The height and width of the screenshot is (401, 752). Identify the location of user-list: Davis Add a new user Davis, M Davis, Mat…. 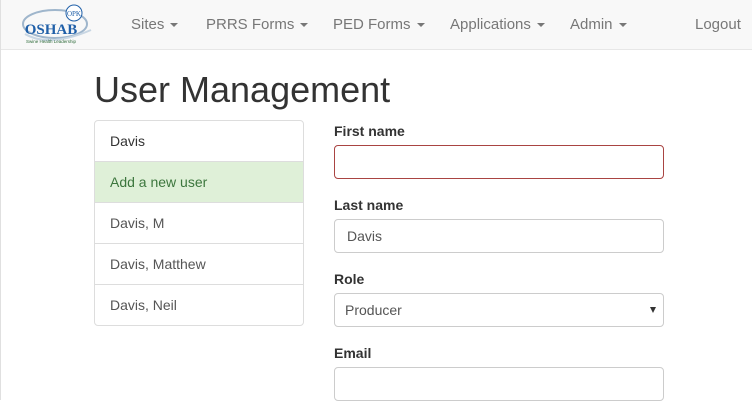
(199, 223).